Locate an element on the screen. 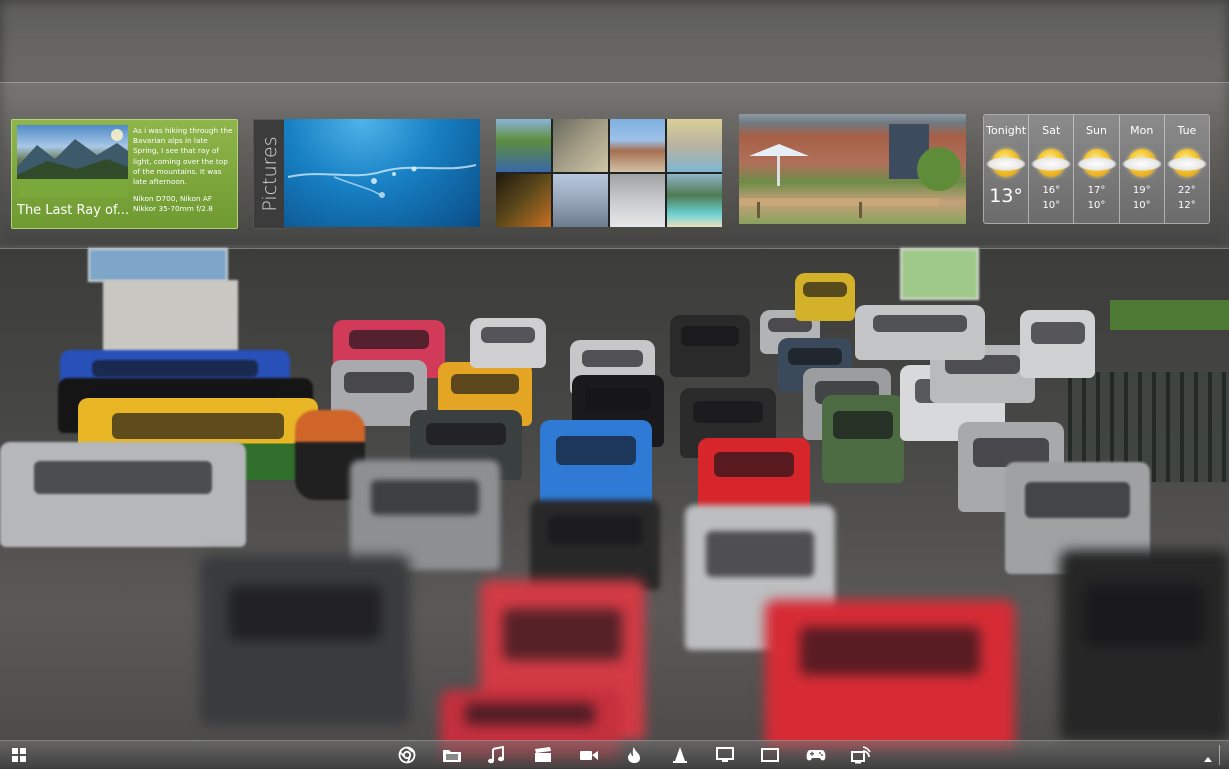 The width and height of the screenshot is (1229, 769). weather-day-name: Mon is located at coordinates (1142, 130).